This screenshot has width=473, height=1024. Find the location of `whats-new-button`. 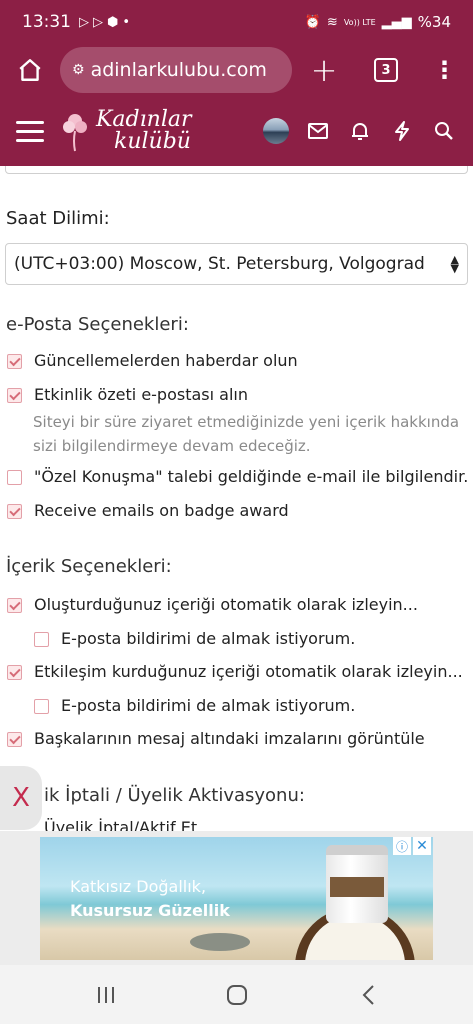

whats-new-button is located at coordinates (402, 131).